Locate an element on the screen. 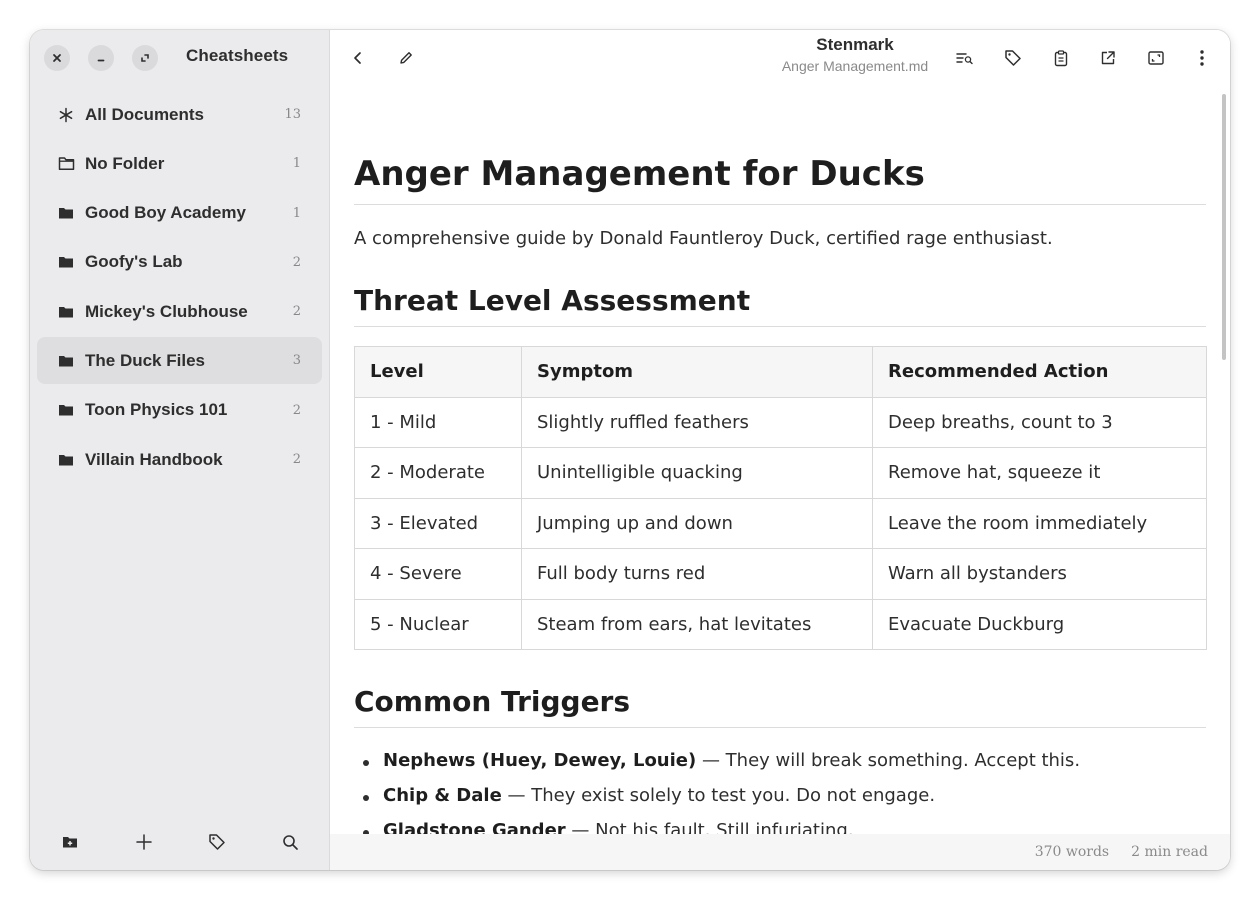  tag-icon is located at coordinates (217, 842).